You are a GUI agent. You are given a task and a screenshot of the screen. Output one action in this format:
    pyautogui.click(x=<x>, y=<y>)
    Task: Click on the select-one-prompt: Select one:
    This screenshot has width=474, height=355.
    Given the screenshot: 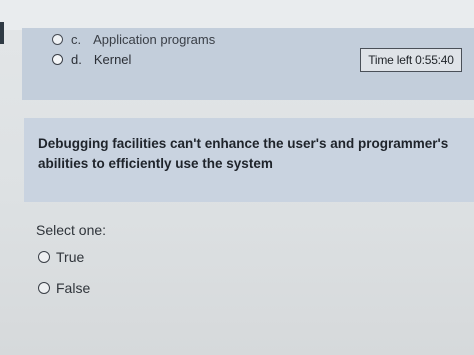 What is the action you would take?
    pyautogui.click(x=71, y=230)
    